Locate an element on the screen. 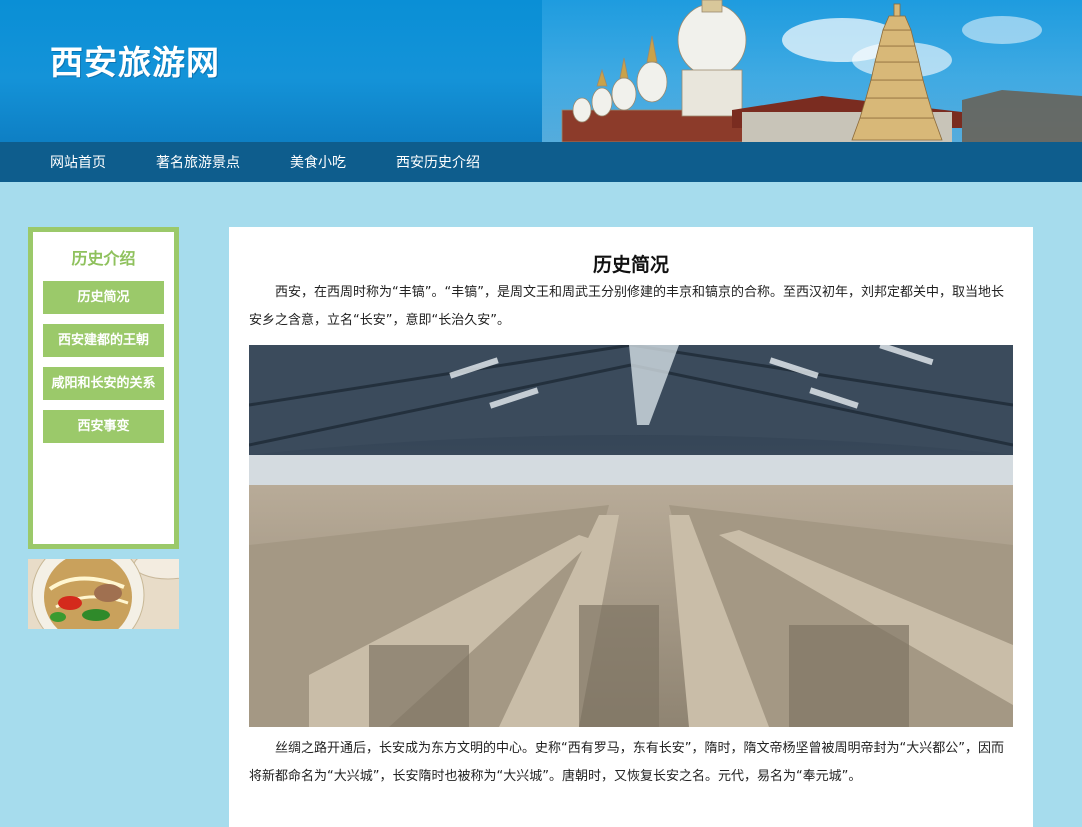  page-title: 历史简况 is located at coordinates (630, 265).